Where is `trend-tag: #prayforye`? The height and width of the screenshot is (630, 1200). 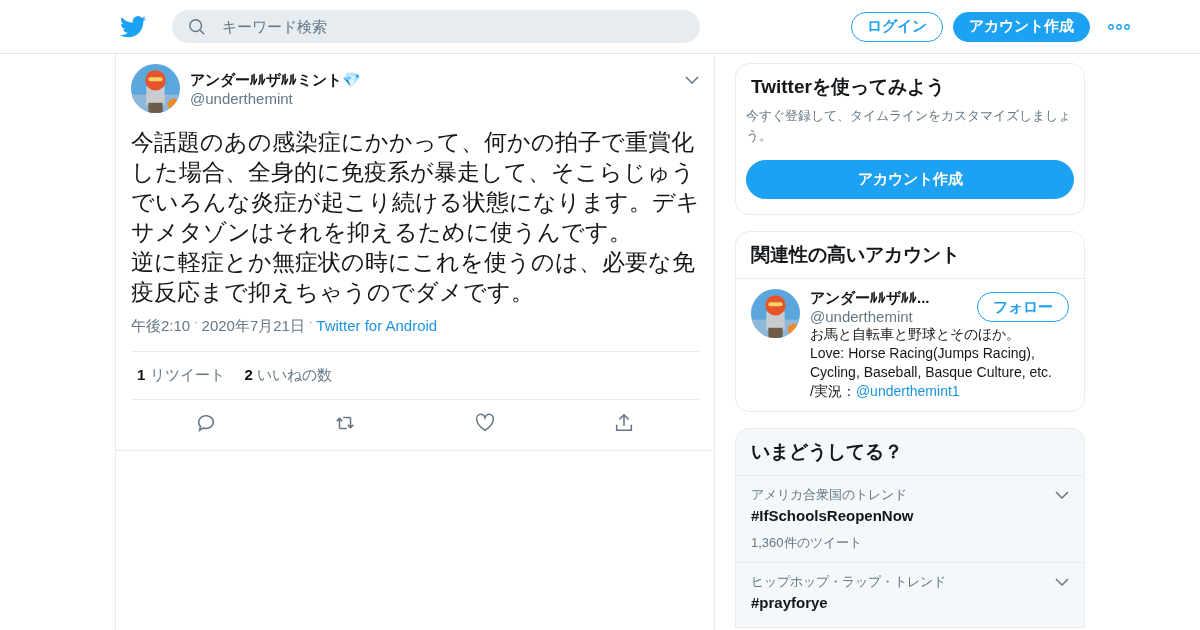
trend-tag: #prayforye is located at coordinates (910, 602).